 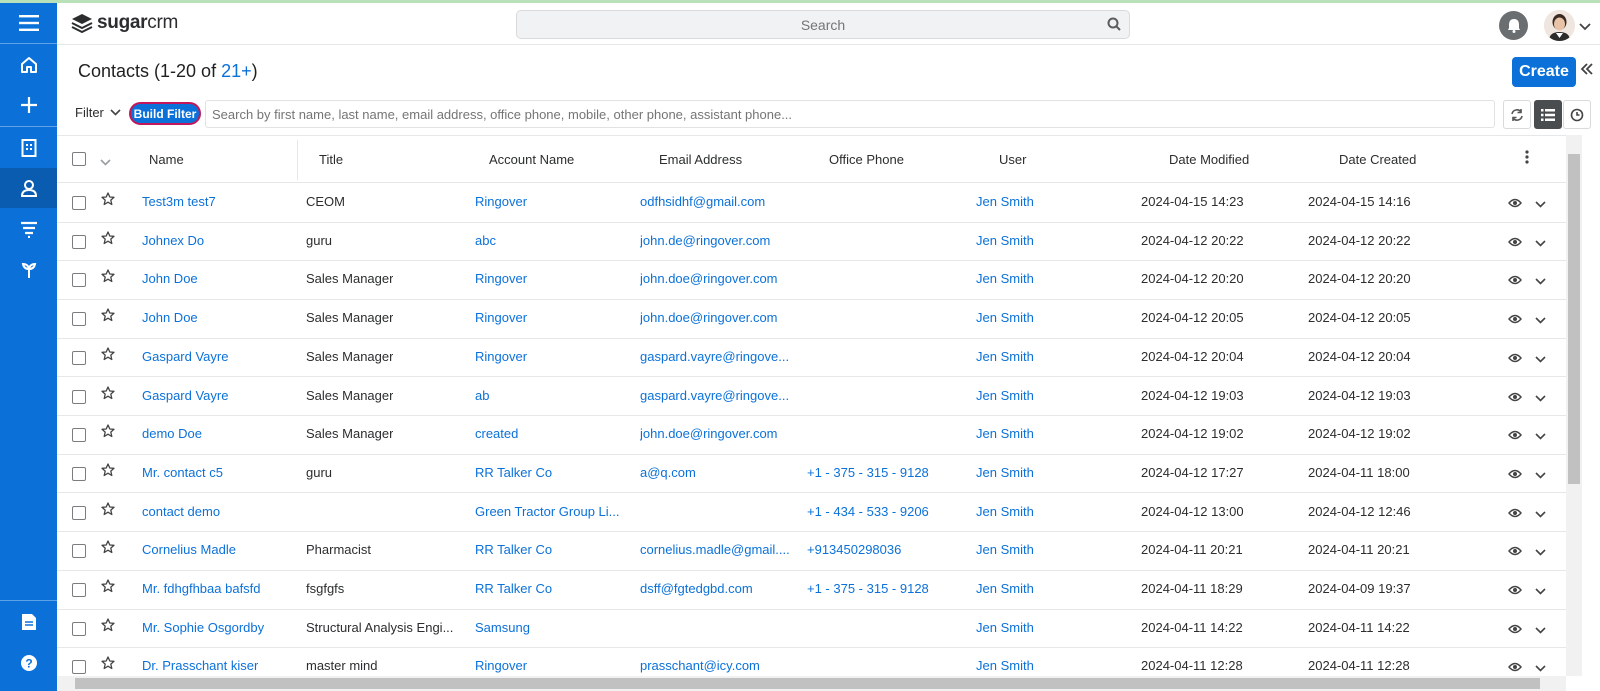 I want to click on contact-name-link: Mr. fdhgfhbaa bafsfd, so click(x=201, y=588).